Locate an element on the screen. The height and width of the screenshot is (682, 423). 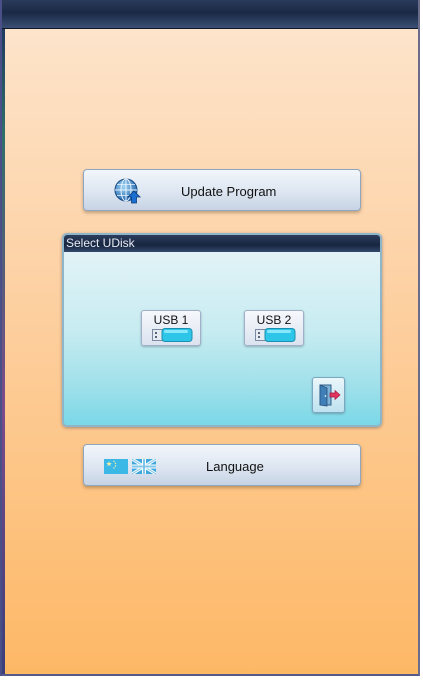
uk-flag-icon is located at coordinates (144, 466).